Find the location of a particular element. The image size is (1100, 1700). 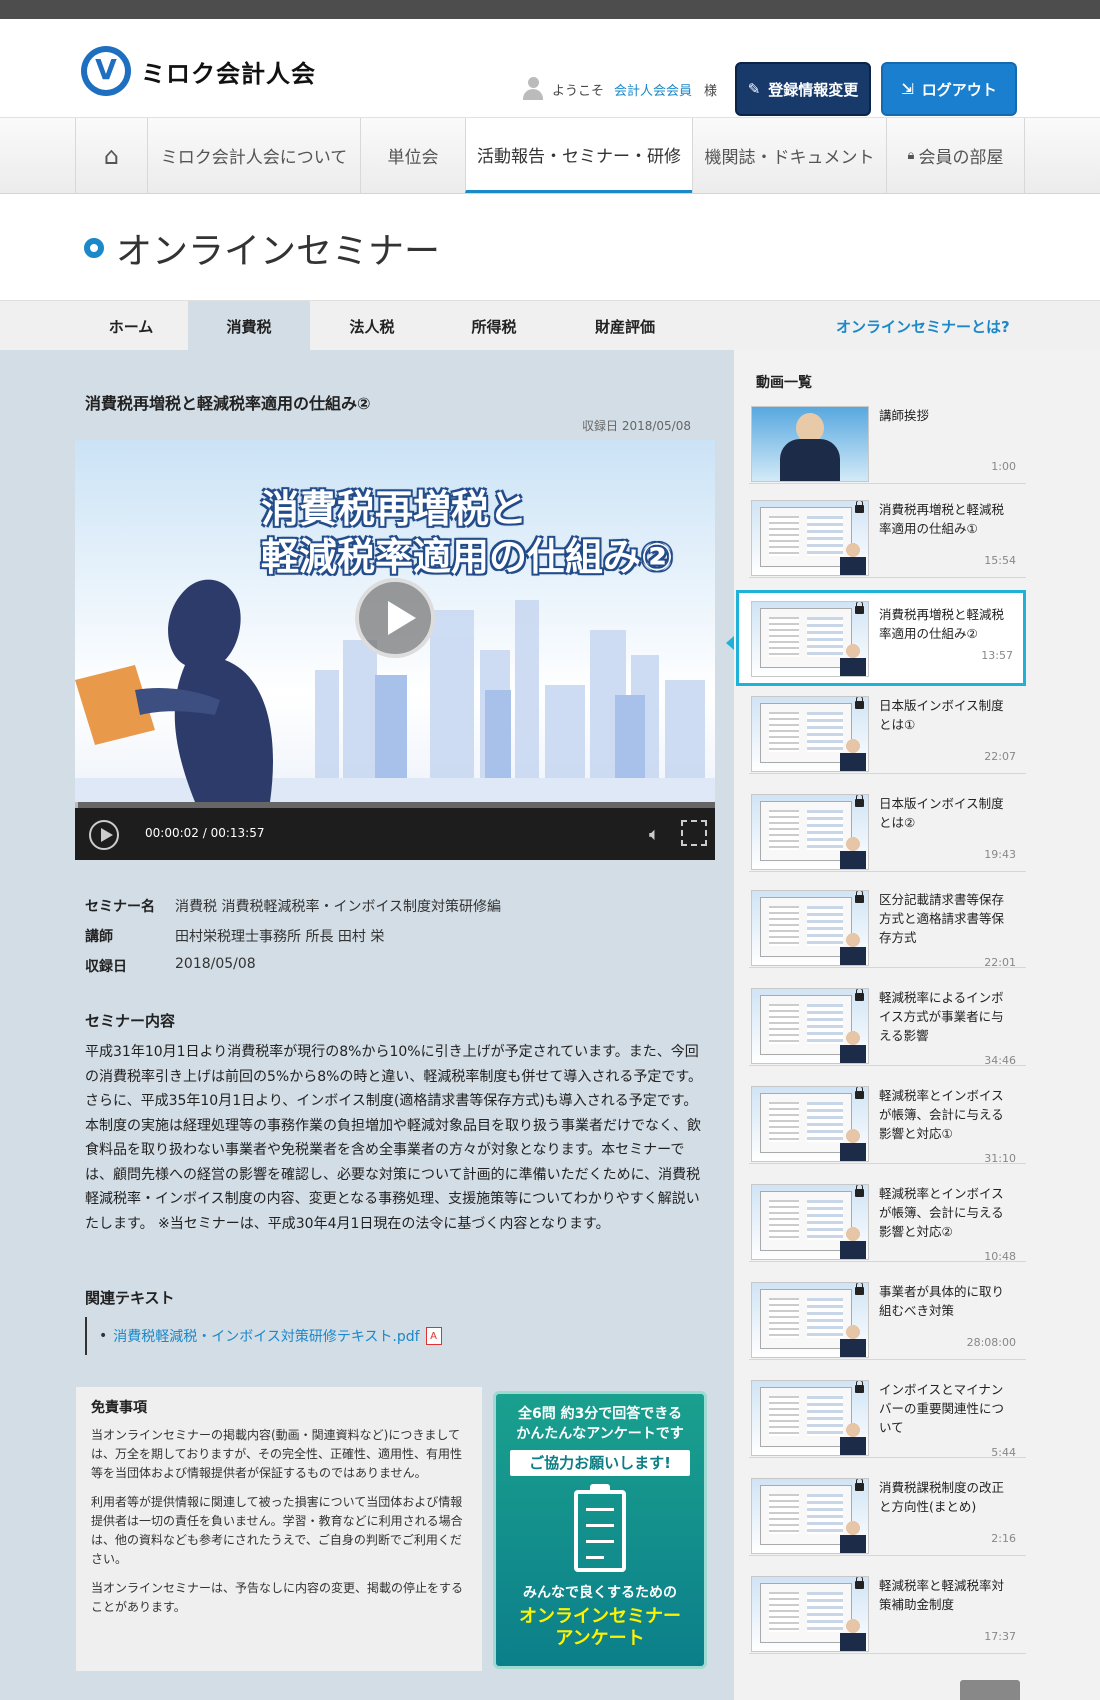

video-item-title: 日本版インボイス制度とは② is located at coordinates (941, 813).